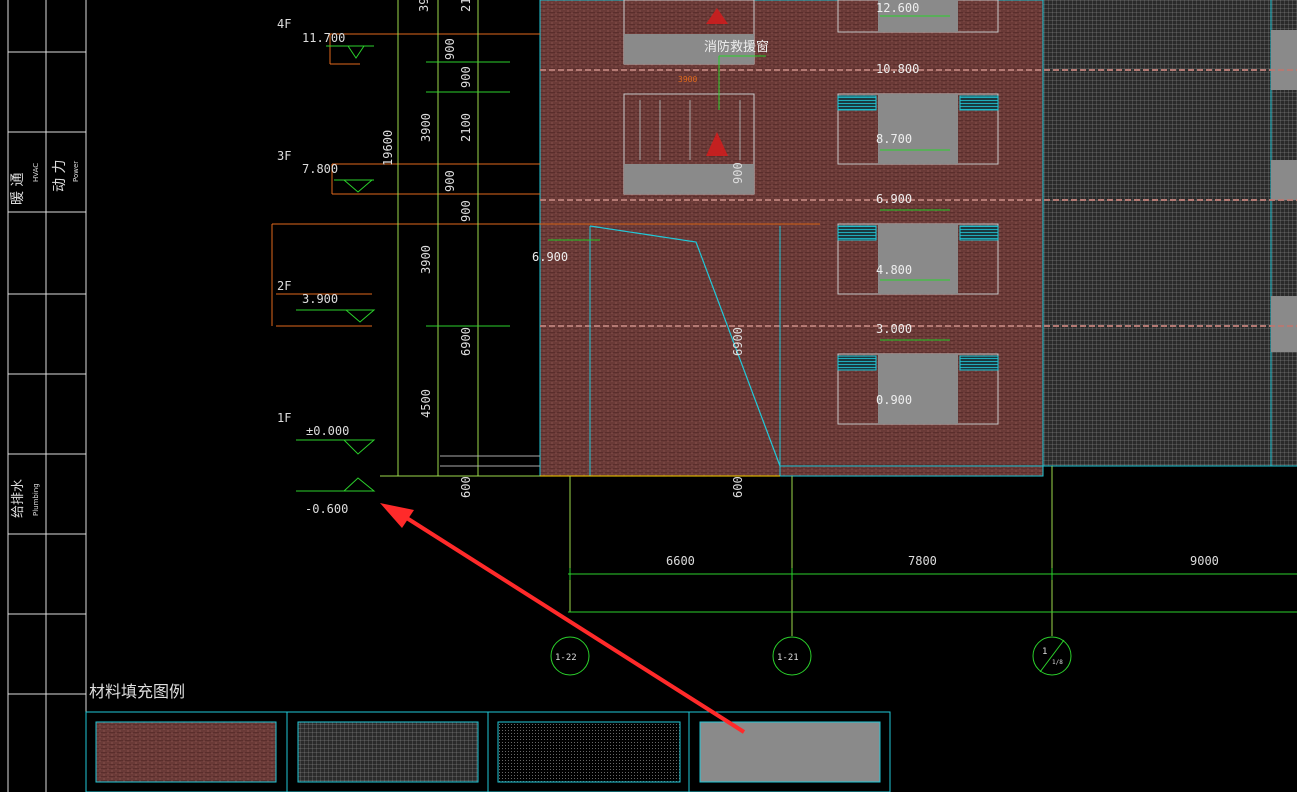  What do you see at coordinates (736, 47) in the screenshot?
I see `fire-rescue-window-label: 消防救援窗` at bounding box center [736, 47].